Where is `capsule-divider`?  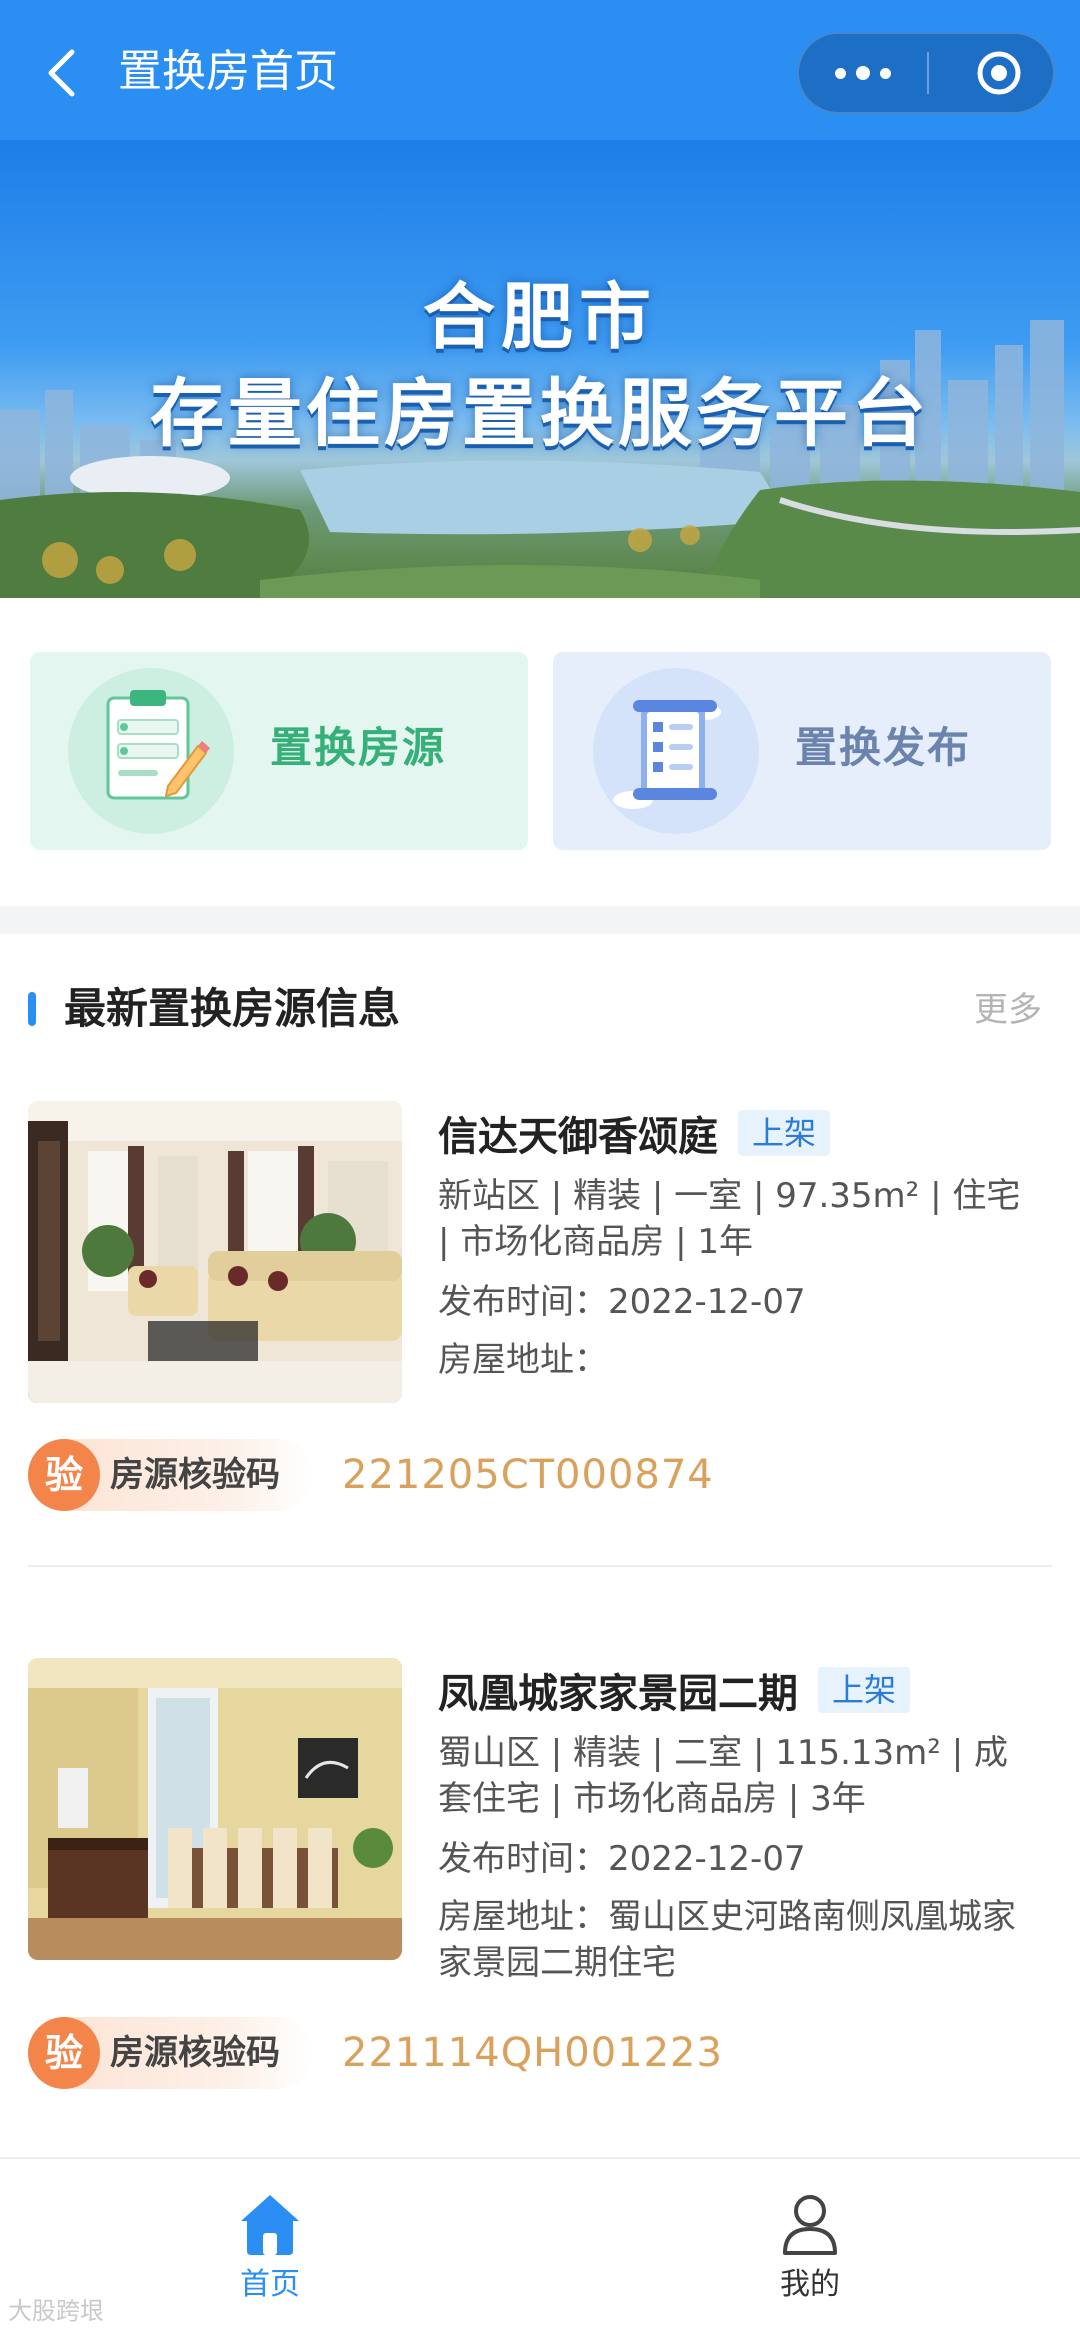
capsule-divider is located at coordinates (928, 73).